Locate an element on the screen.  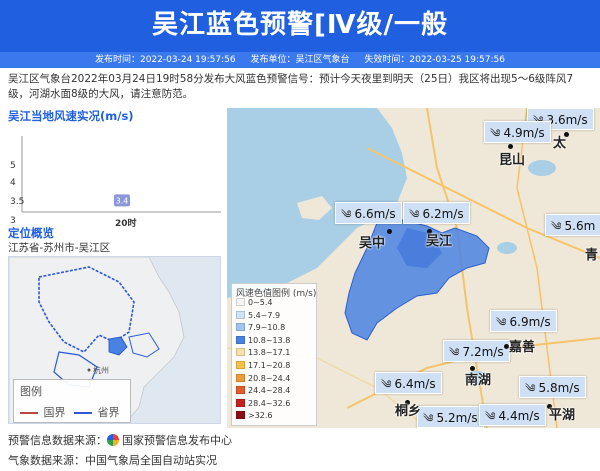
wind-station-label: ༄ 5.8m/s is located at coordinates (552, 387).